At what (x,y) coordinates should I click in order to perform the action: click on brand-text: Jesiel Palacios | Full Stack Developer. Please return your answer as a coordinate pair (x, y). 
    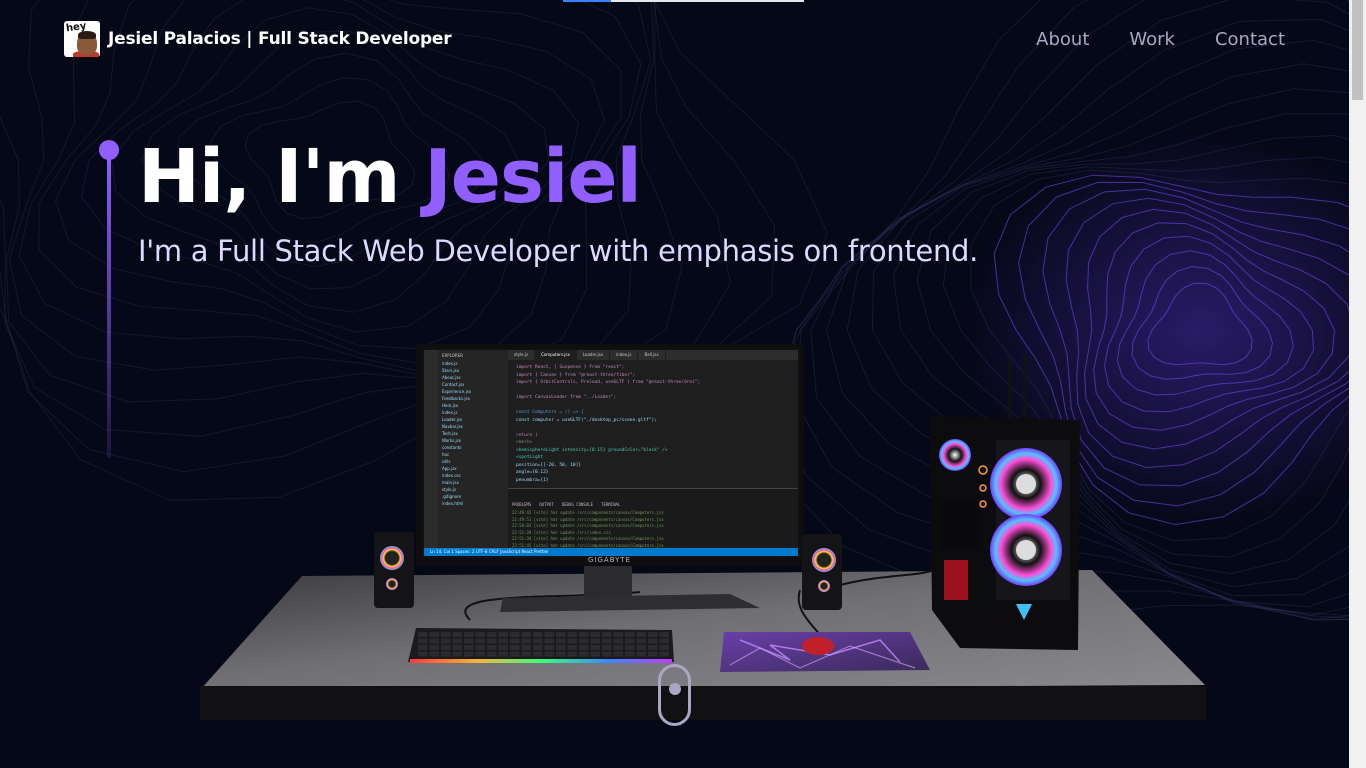
    Looking at the image, I should click on (280, 39).